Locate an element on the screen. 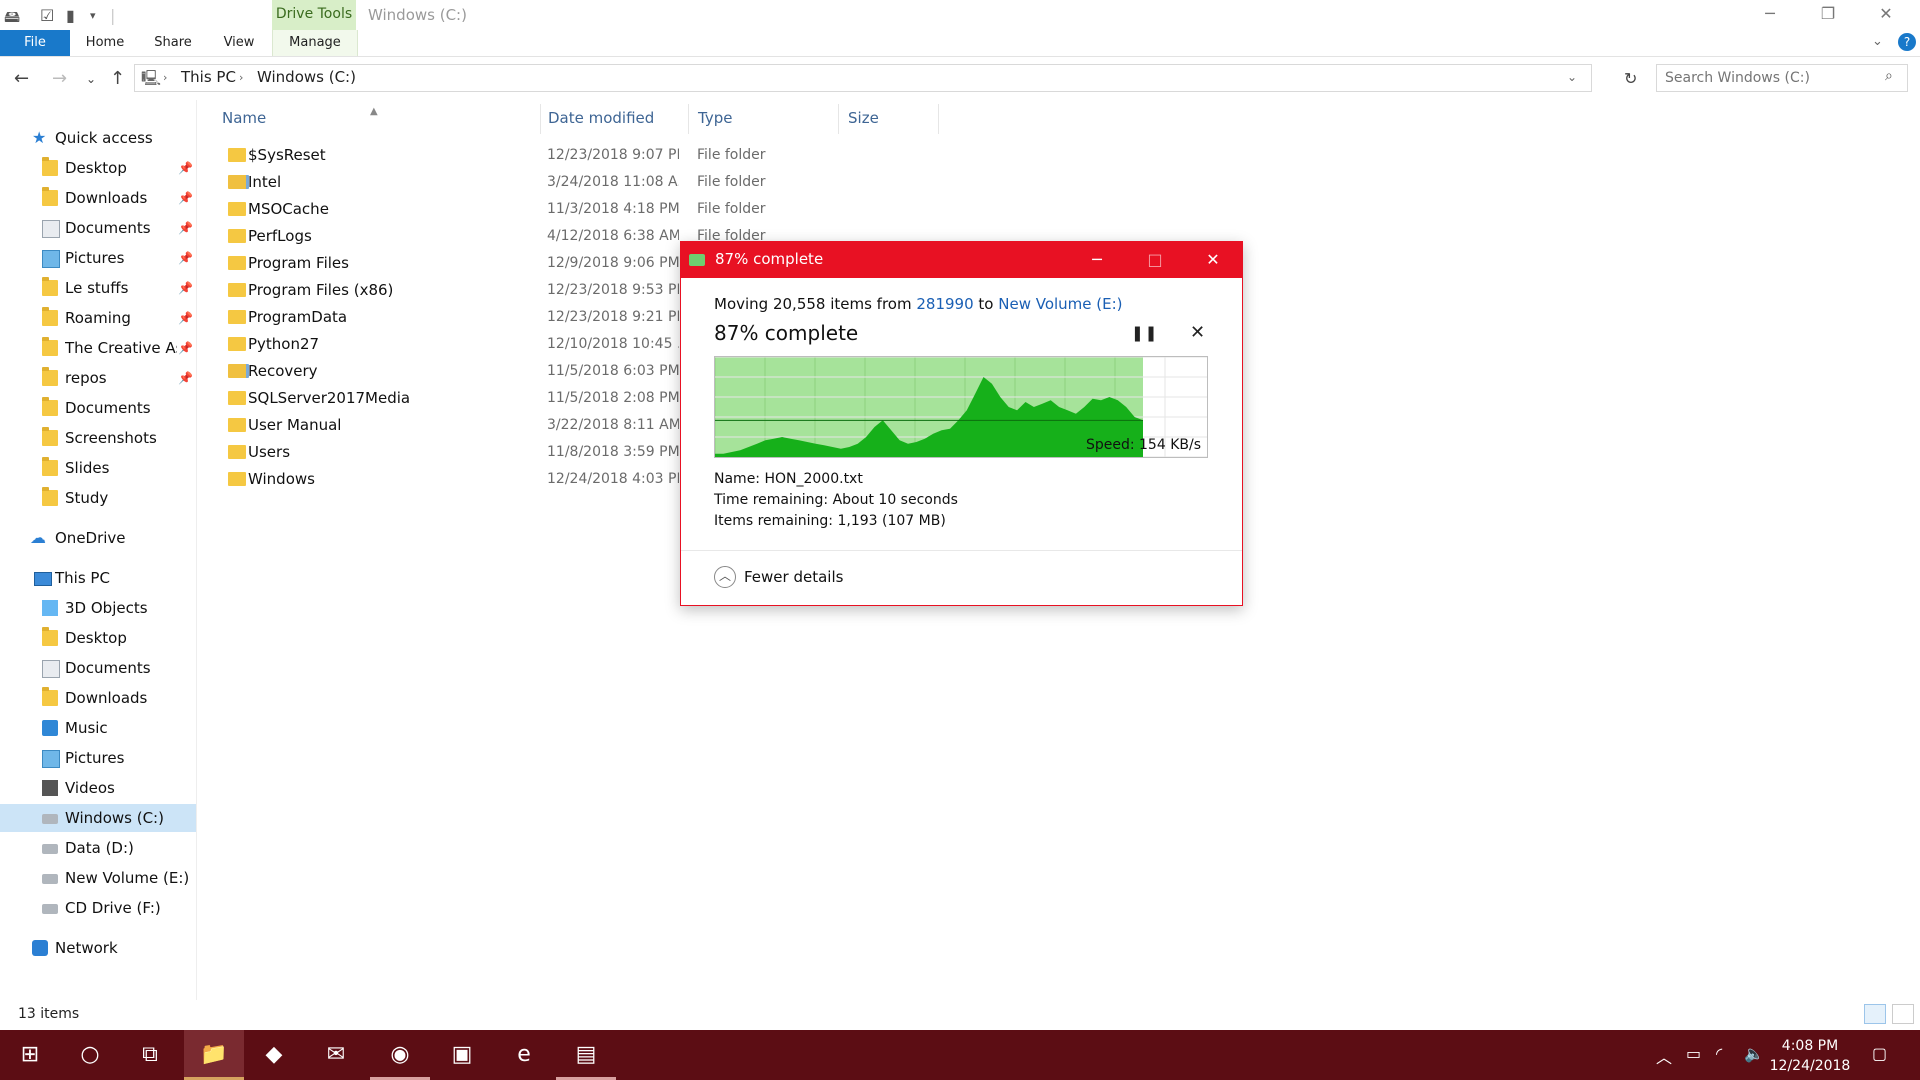 Image resolution: width=1920 pixels, height=1080 pixels. file-operation-taskbar-icon: ▤ is located at coordinates (586, 1055).